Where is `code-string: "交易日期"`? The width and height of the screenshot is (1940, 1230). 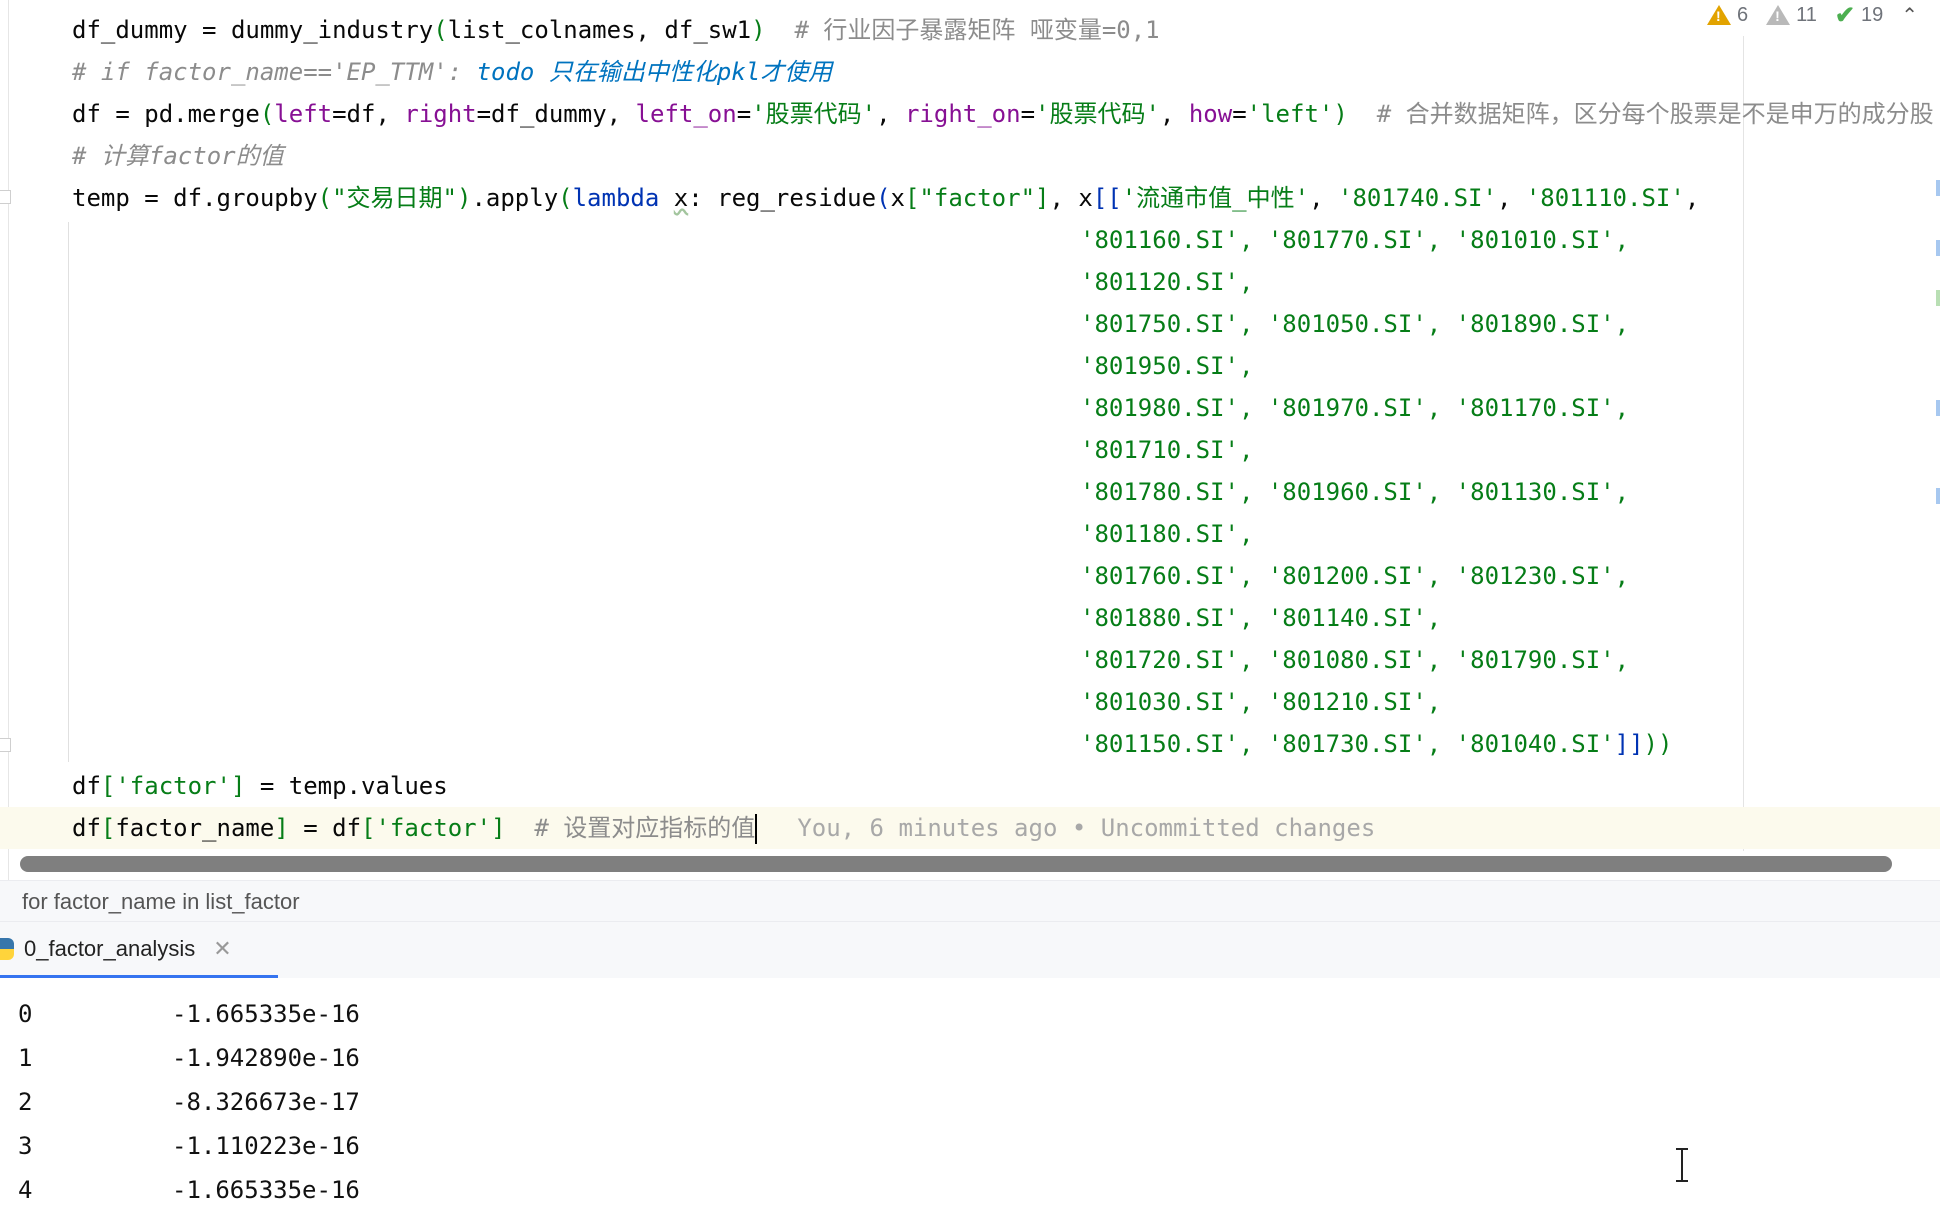
code-string: "交易日期" is located at coordinates (394, 198).